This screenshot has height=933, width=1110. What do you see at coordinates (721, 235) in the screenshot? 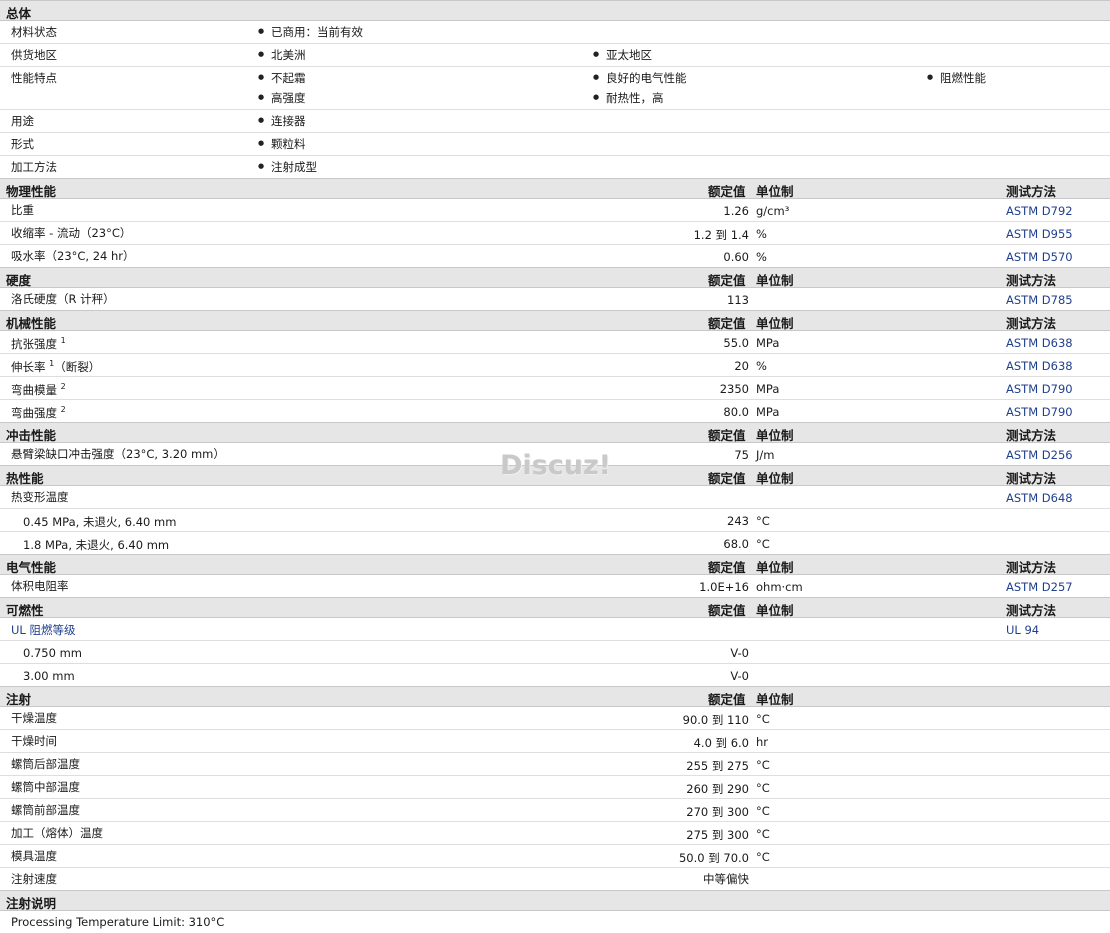
I see `row-value: 1.2 到 1.4` at bounding box center [721, 235].